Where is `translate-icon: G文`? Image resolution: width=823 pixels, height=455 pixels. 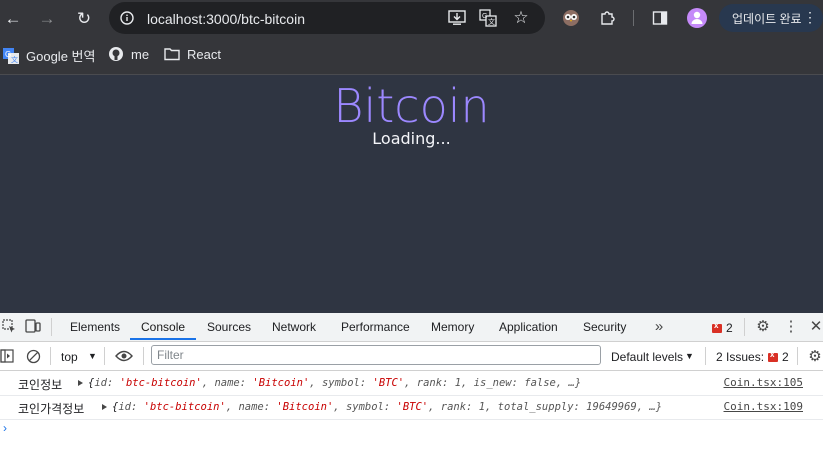
translate-icon: G文 is located at coordinates (488, 18).